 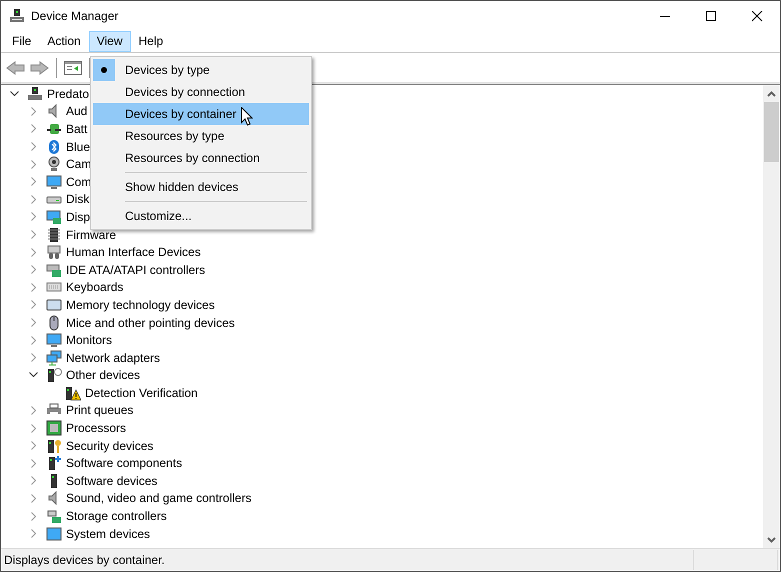 I want to click on tree-item: Predato, so click(x=68, y=94).